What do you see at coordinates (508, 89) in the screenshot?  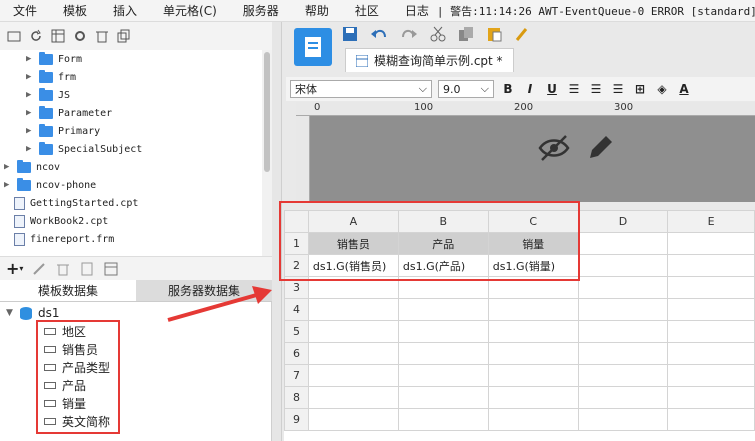 I see `bold-button: B` at bounding box center [508, 89].